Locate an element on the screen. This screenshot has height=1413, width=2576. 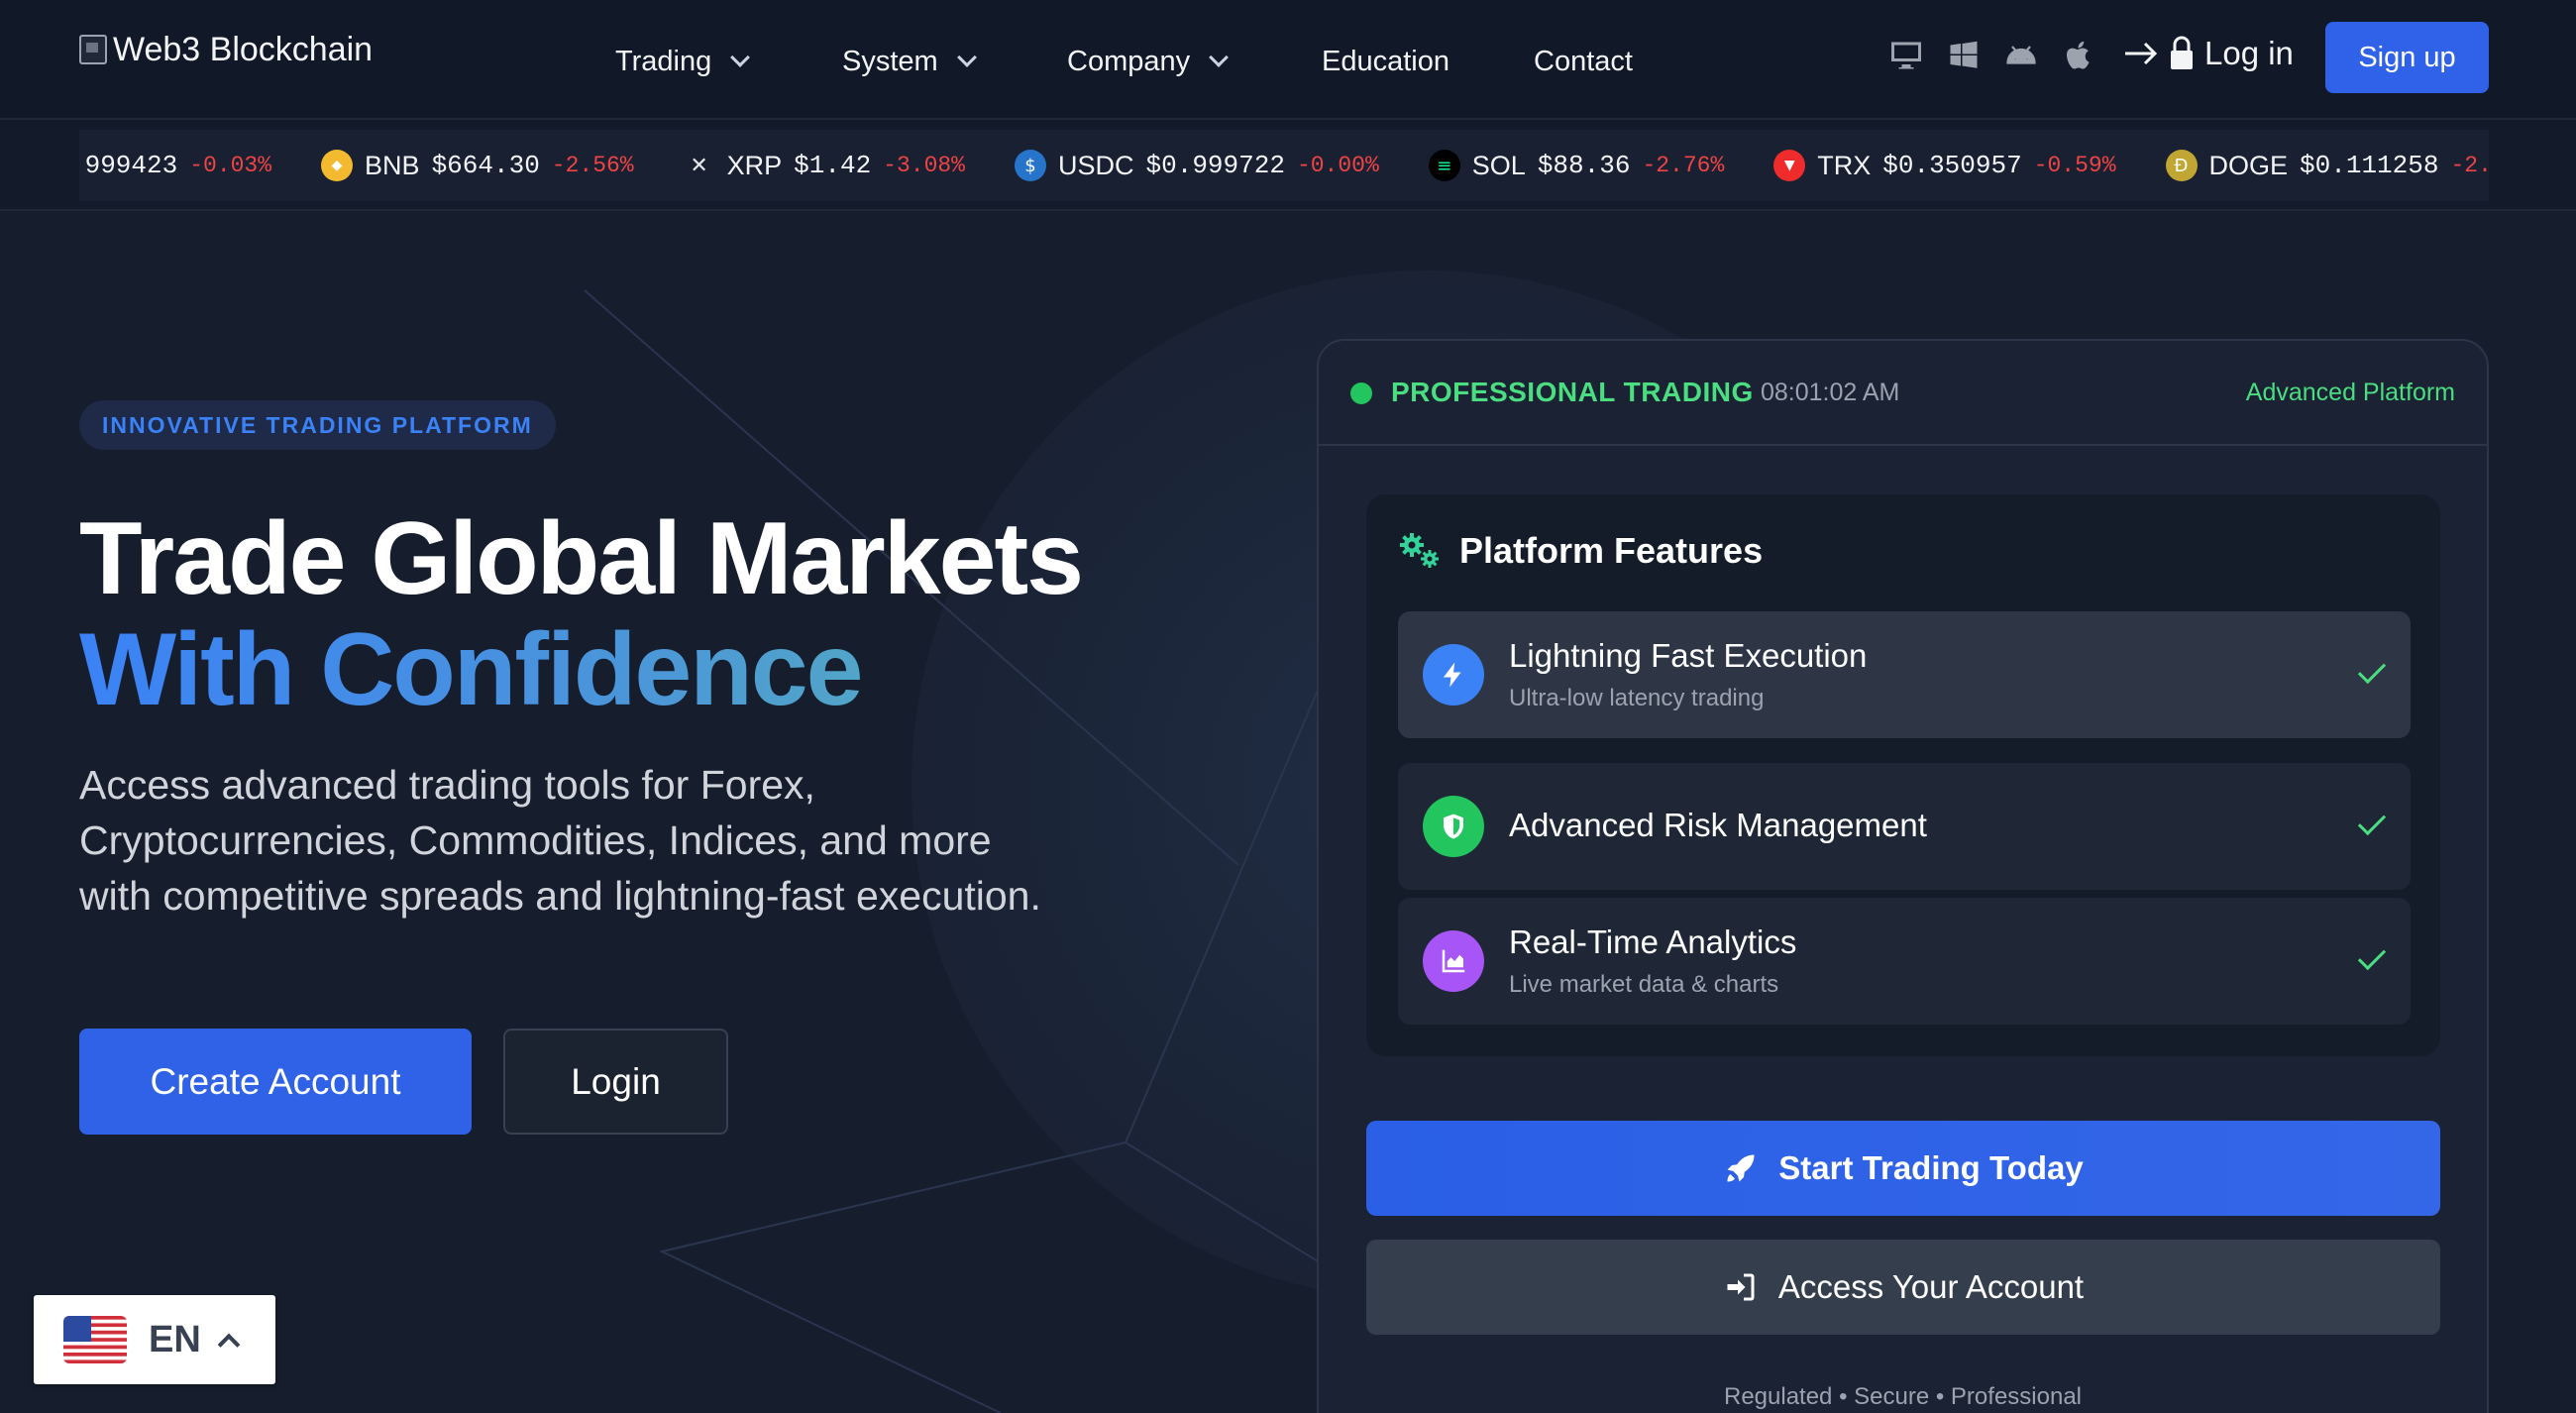
hero-title-line2: With Confidence is located at coordinates (581, 670).